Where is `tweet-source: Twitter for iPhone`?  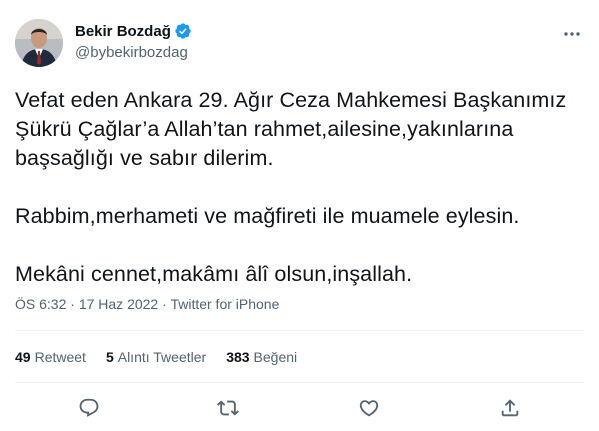 tweet-source: Twitter for iPhone is located at coordinates (224, 304).